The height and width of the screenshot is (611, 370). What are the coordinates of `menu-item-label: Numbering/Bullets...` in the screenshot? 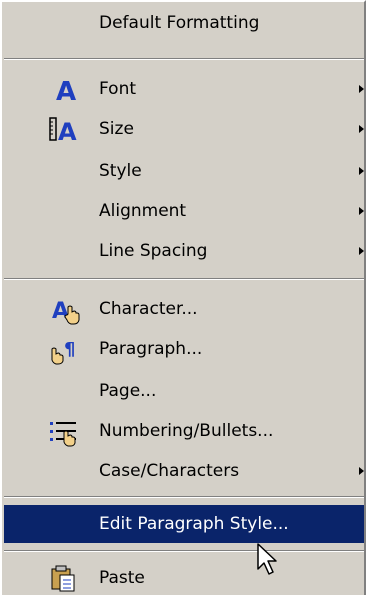 It's located at (186, 431).